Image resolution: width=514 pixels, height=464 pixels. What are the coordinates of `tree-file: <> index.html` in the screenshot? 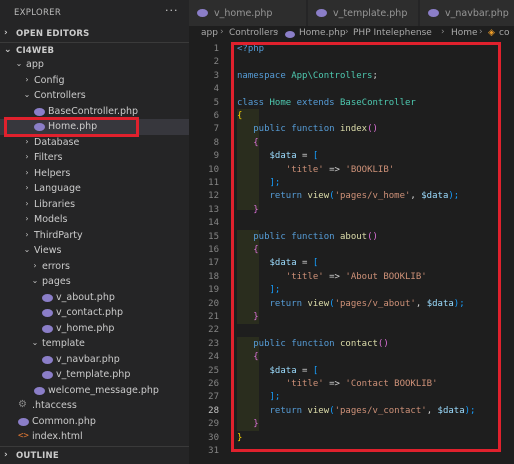 It's located at (94, 437).